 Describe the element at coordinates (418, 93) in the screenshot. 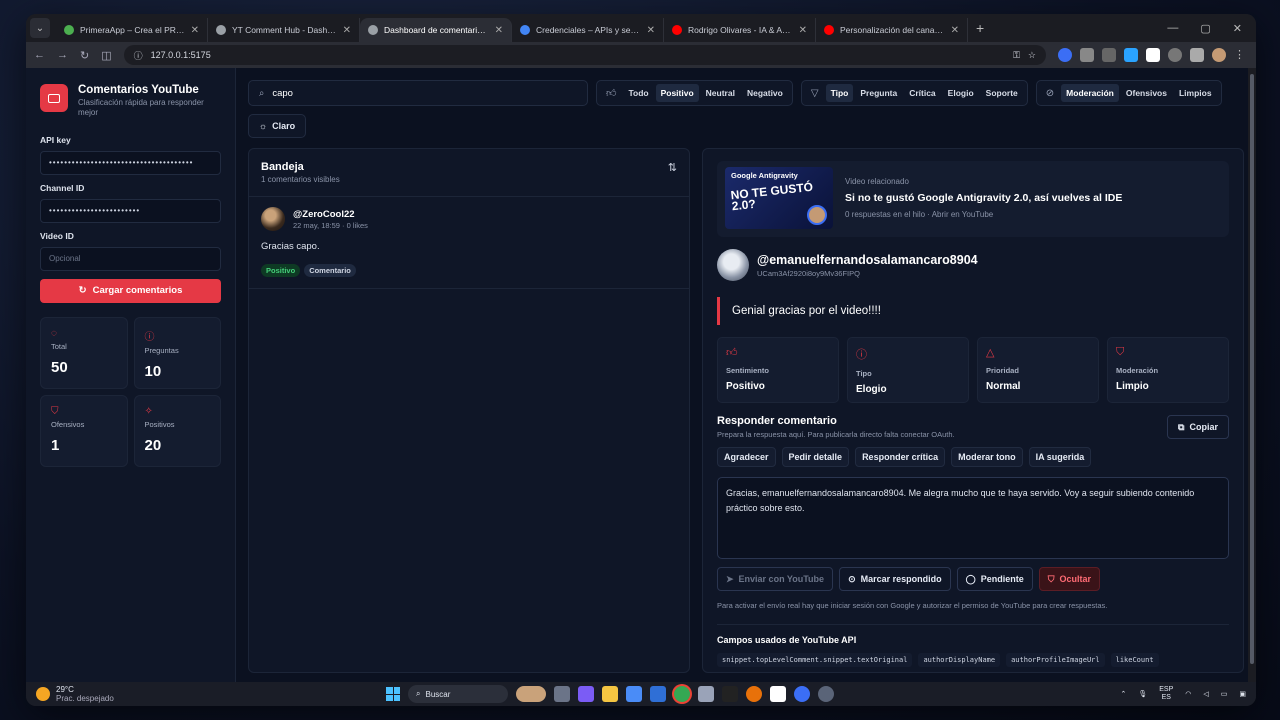

I see `search-input: ⌕ capo` at that location.